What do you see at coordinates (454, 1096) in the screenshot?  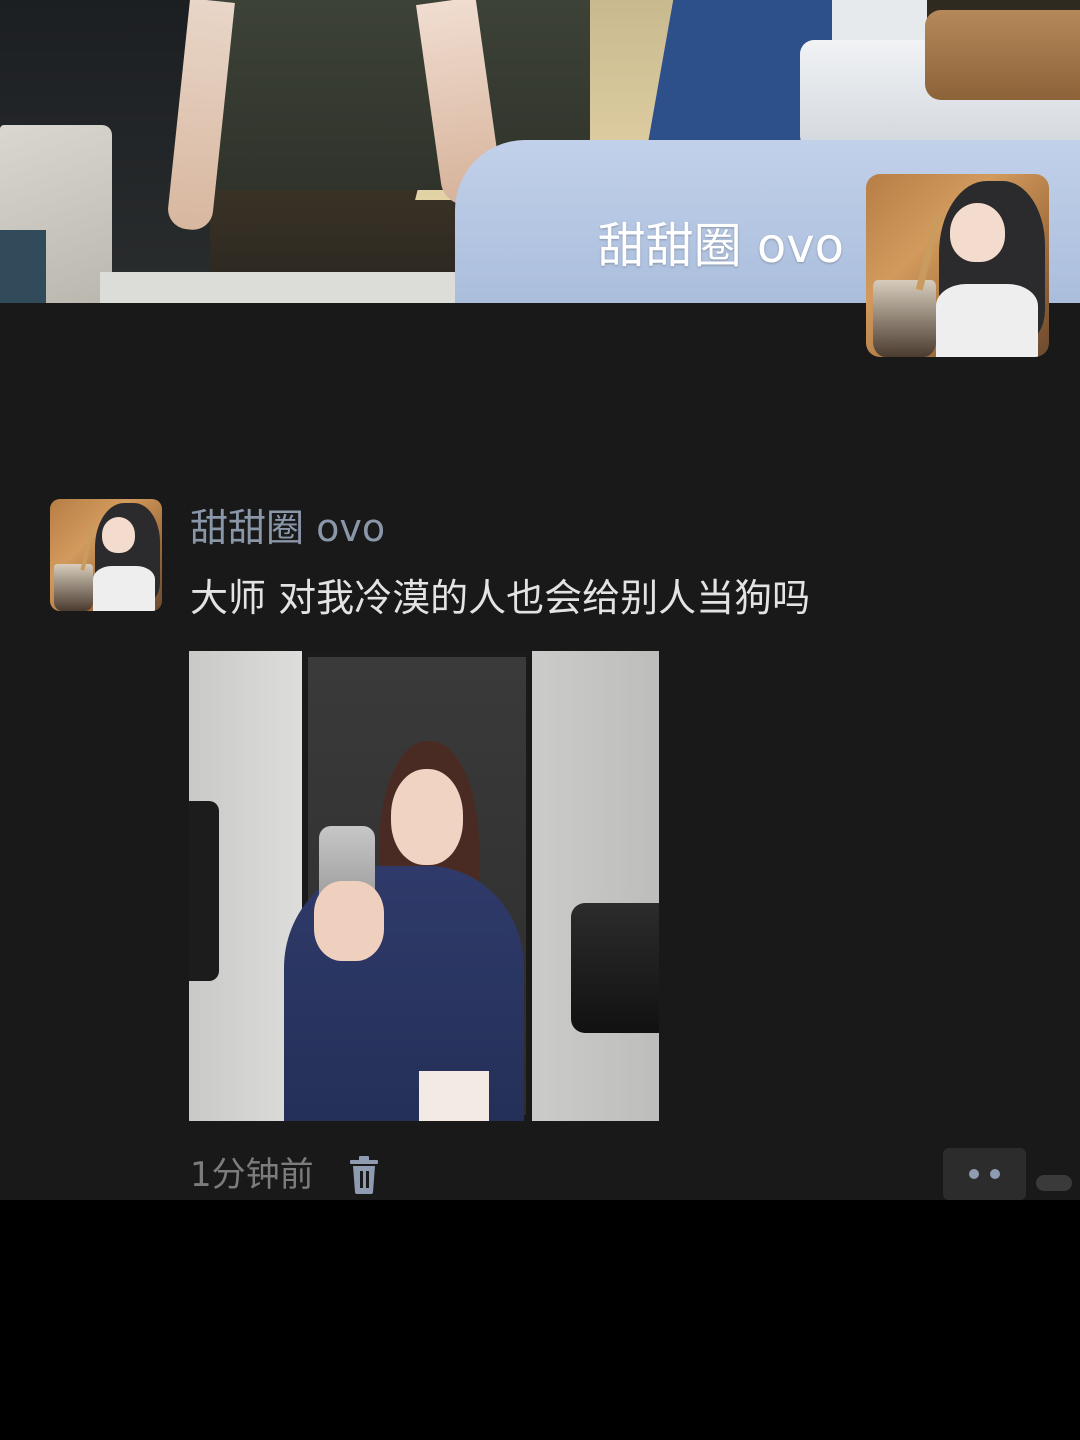 I see `photo-skirt` at bounding box center [454, 1096].